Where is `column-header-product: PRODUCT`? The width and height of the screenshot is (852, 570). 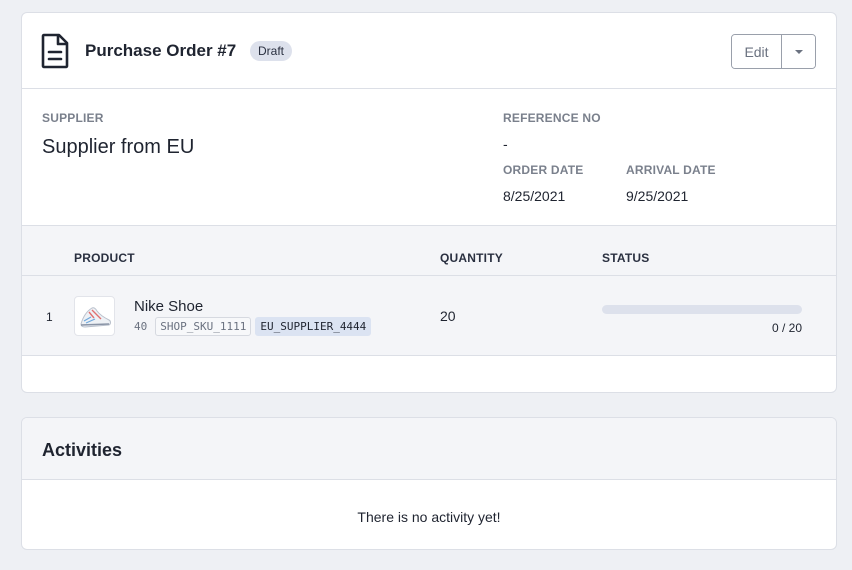 column-header-product: PRODUCT is located at coordinates (104, 258).